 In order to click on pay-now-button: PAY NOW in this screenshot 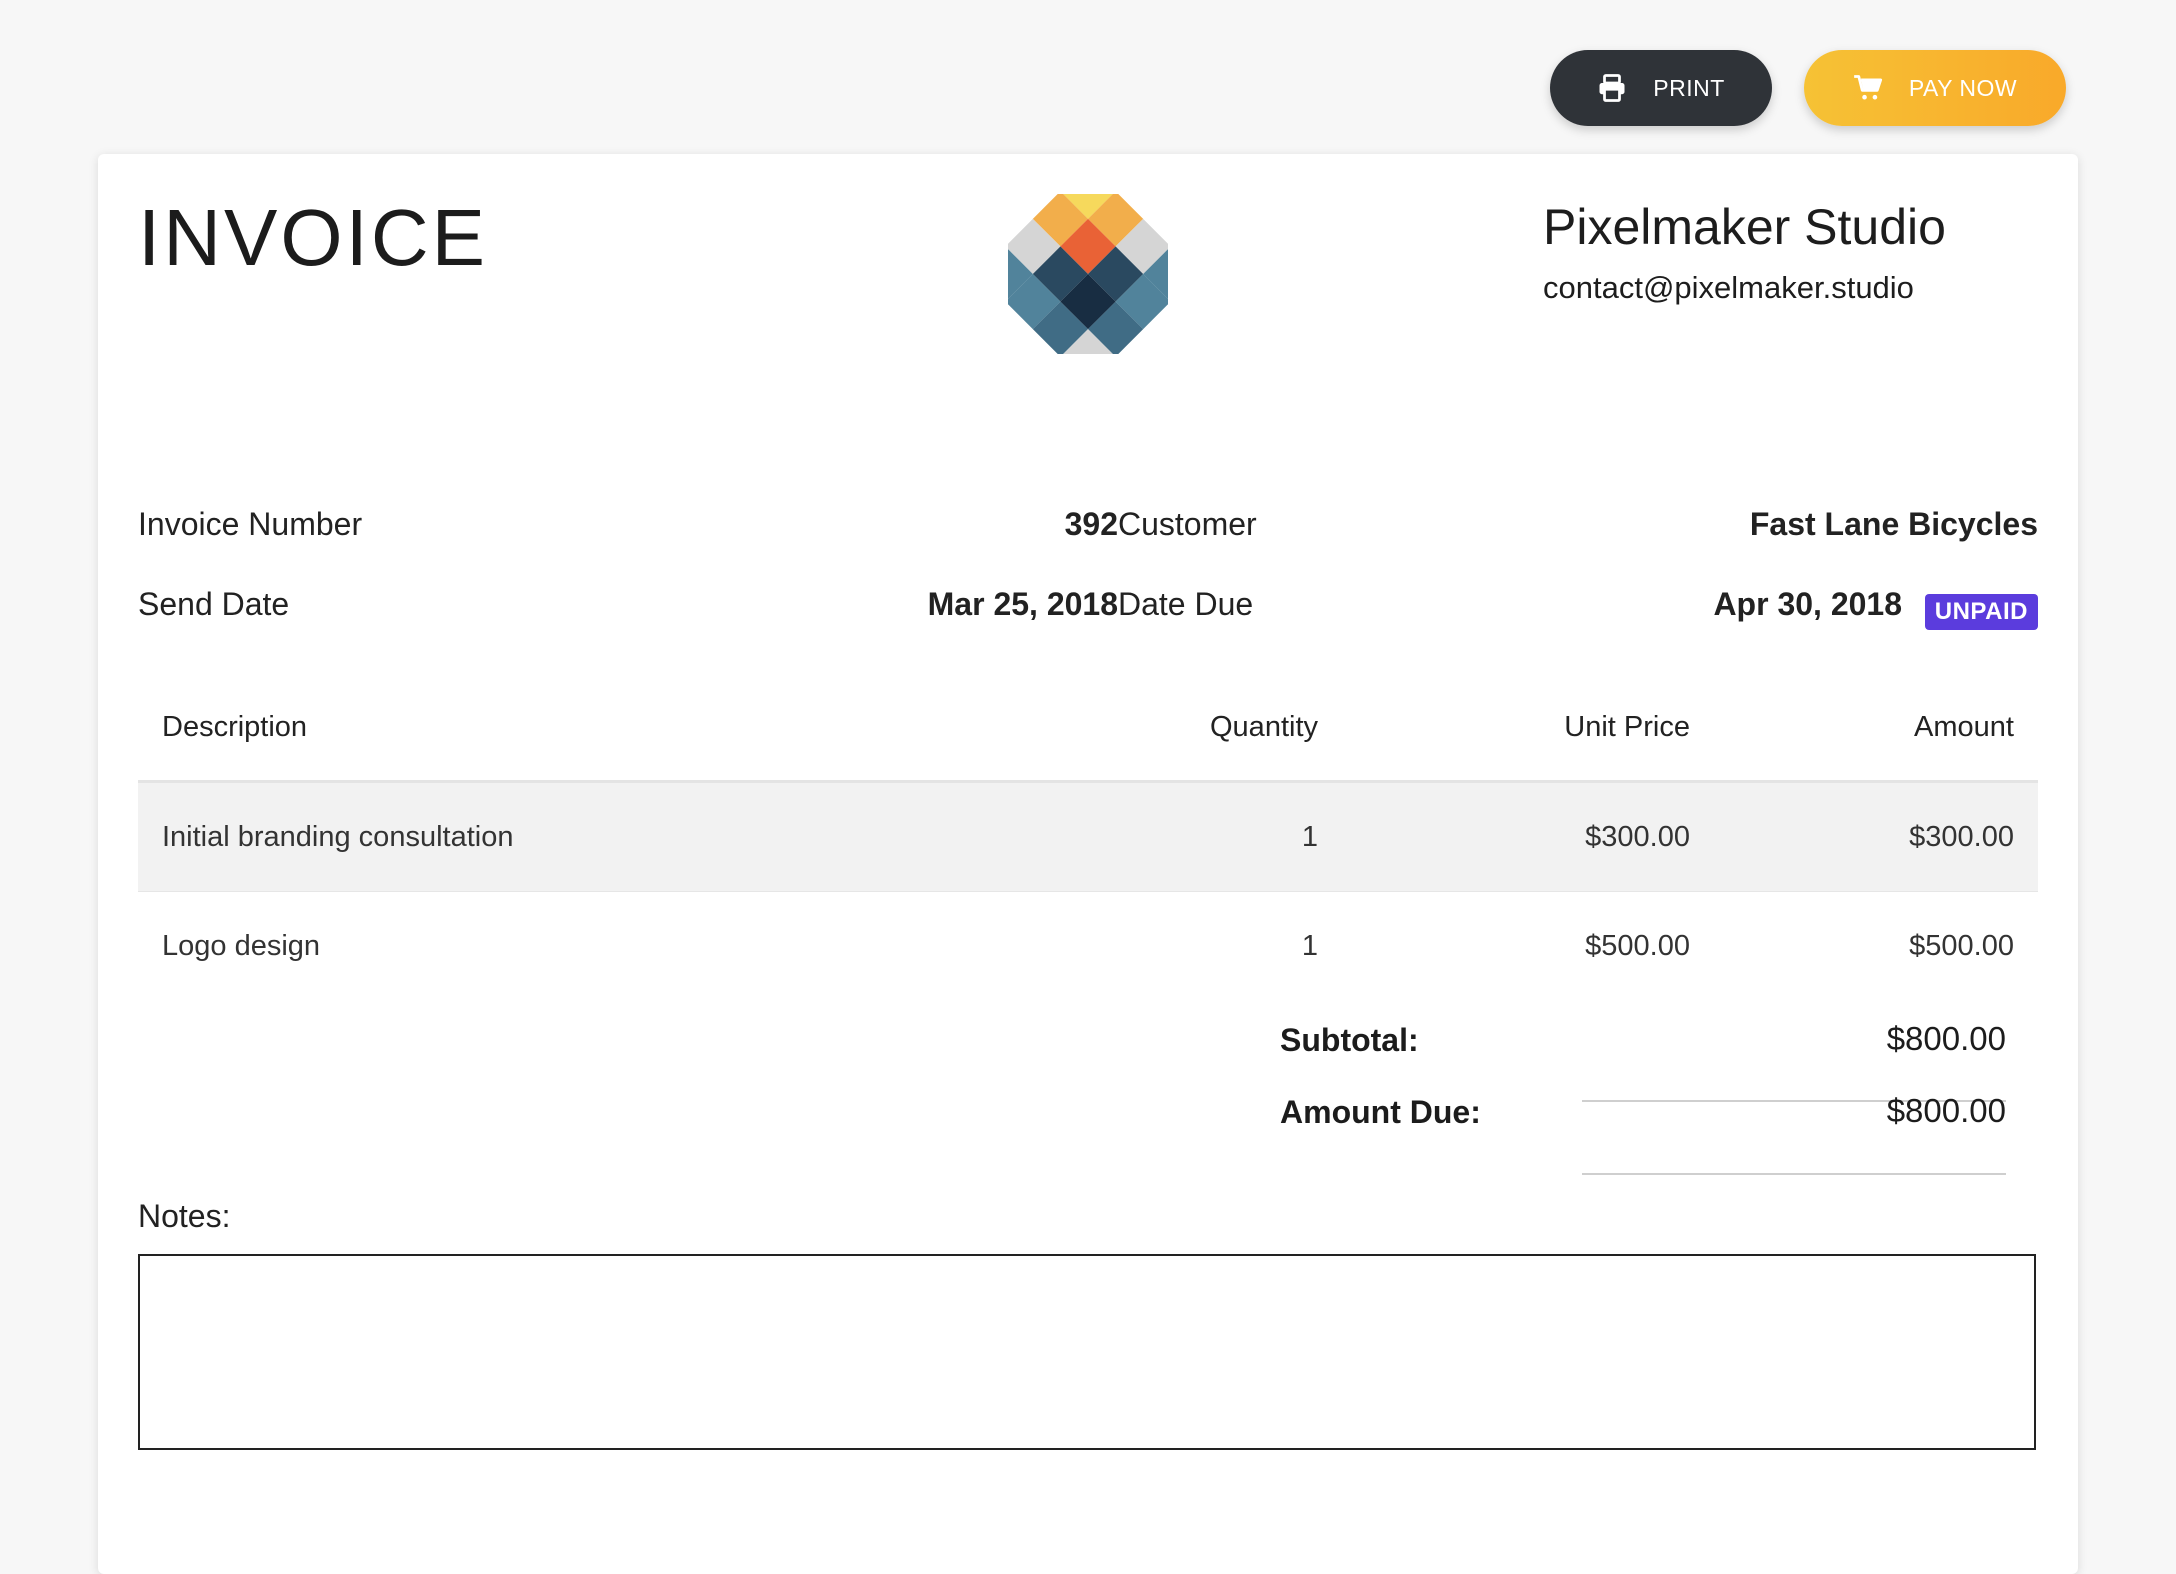, I will do `click(1935, 88)`.